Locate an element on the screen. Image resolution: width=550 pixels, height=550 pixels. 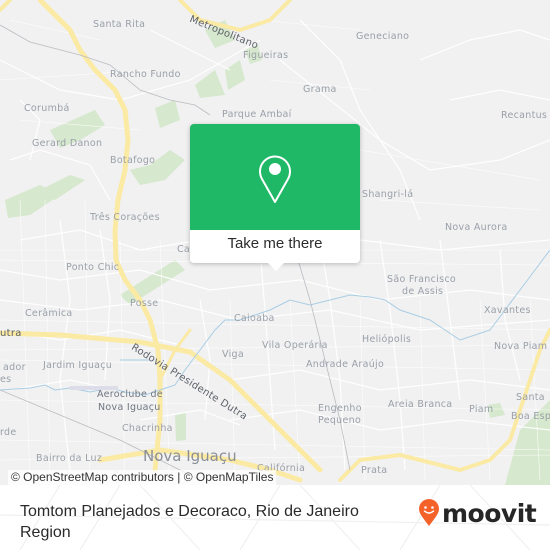
map-label-botafogo: Botafogo is located at coordinates (133, 160).